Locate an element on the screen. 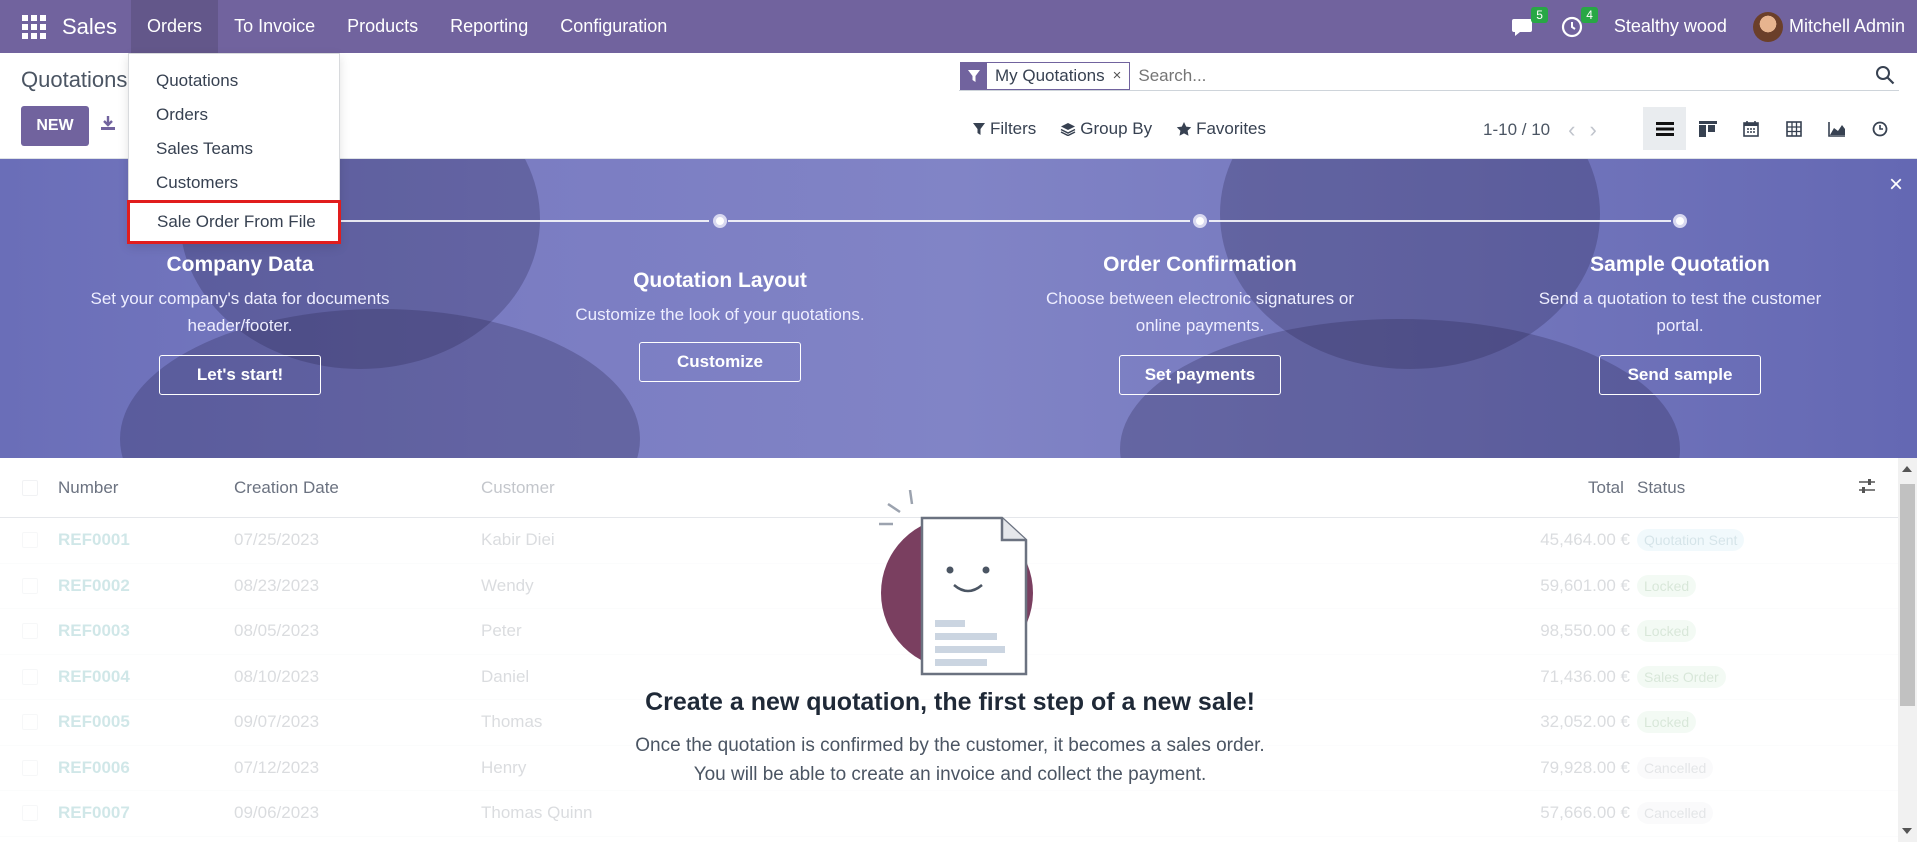 The image size is (1917, 842). step-title: Order Confirmation is located at coordinates (1200, 264).